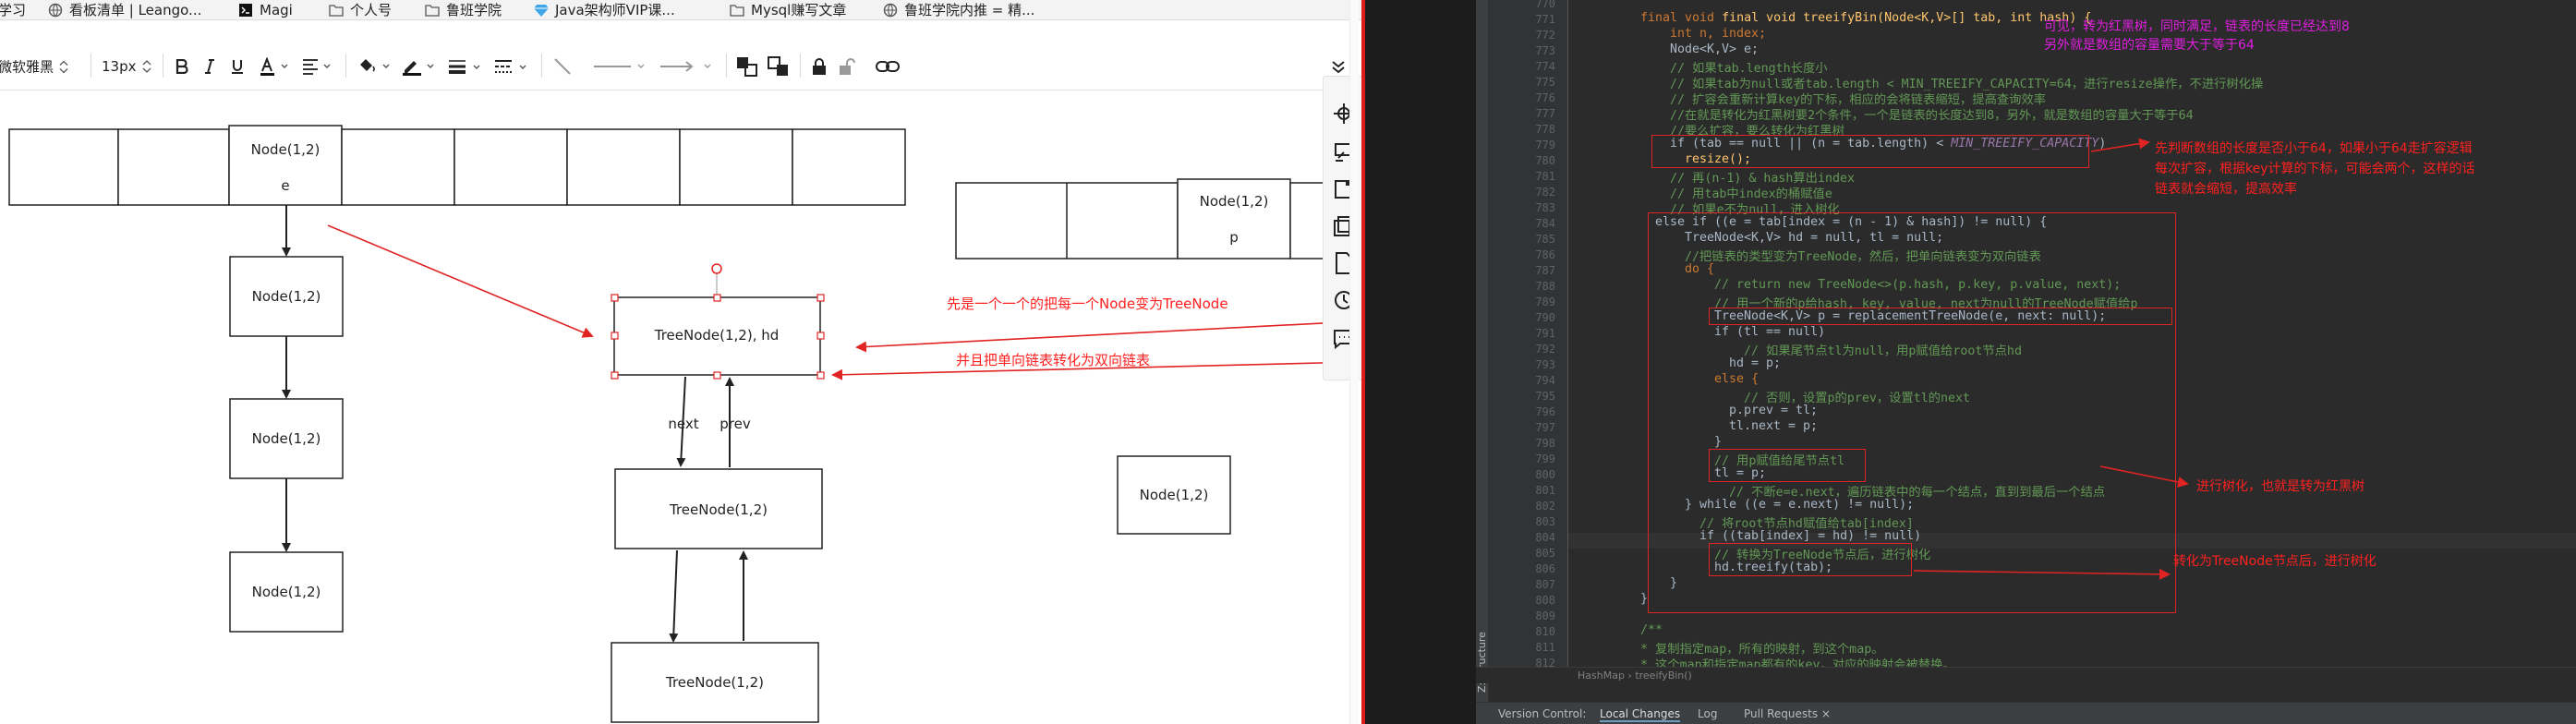  Describe the element at coordinates (2051, 359) in the screenshot. I see `ide-arrows` at that location.